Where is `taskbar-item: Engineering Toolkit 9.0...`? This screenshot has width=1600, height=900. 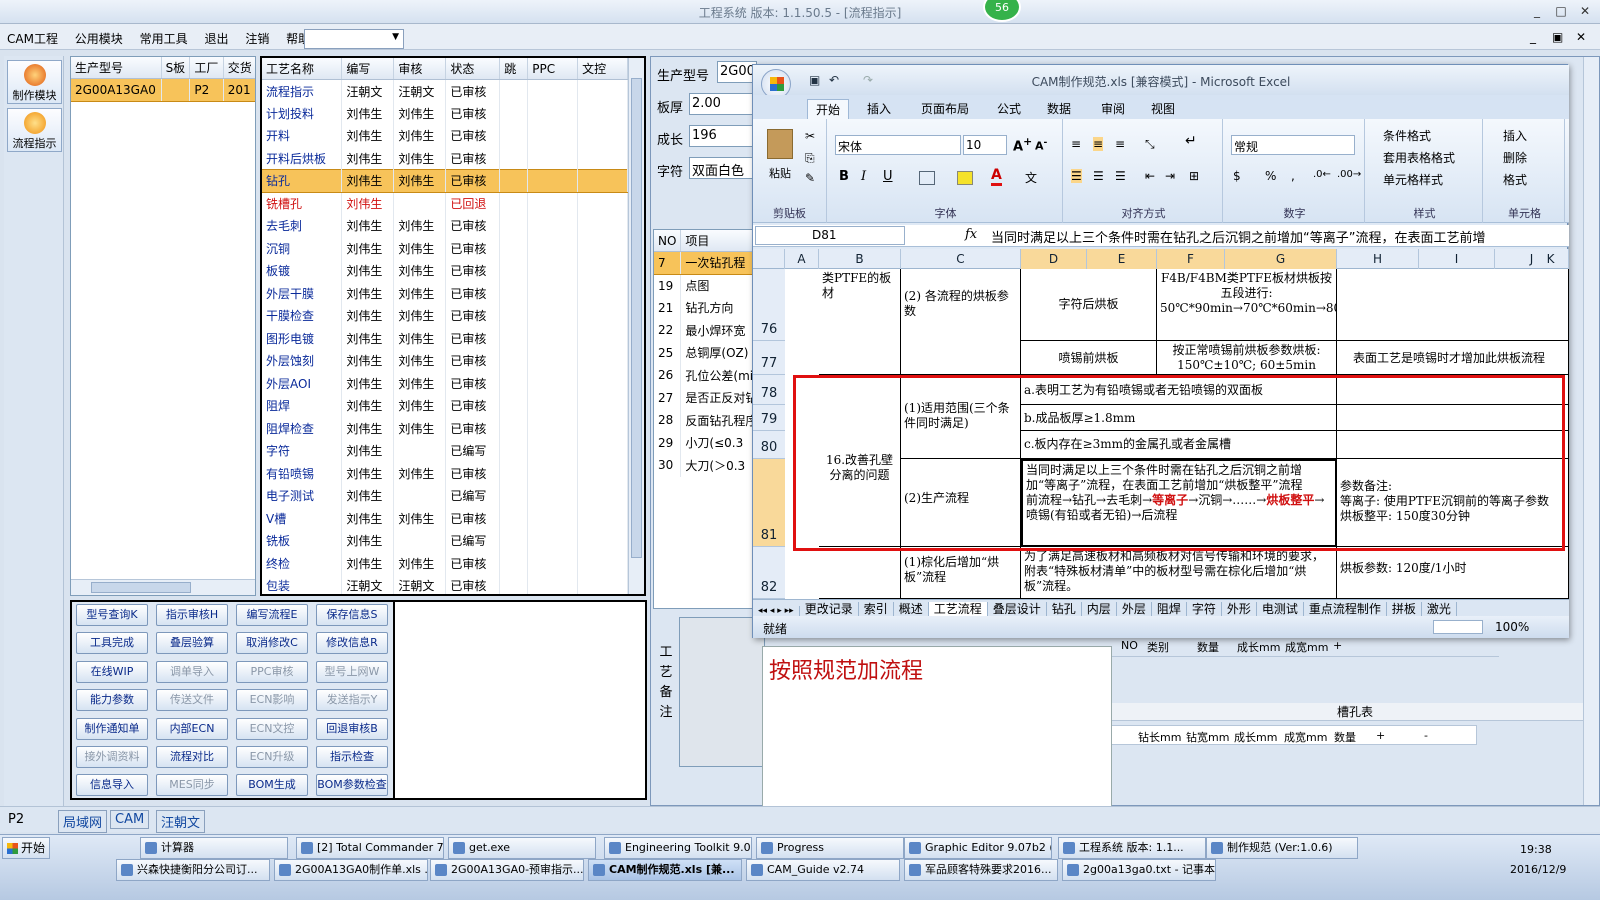
taskbar-item: Engineering Toolkit 9.0... is located at coordinates (678, 848).